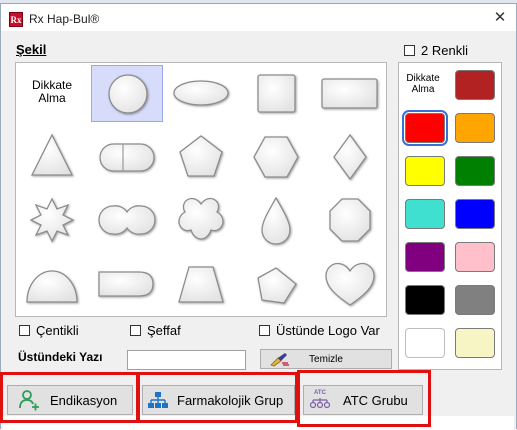 The height and width of the screenshot is (430, 517). Describe the element at coordinates (64, 19) in the screenshot. I see `window-title: Rx Hap-Bul®` at that location.